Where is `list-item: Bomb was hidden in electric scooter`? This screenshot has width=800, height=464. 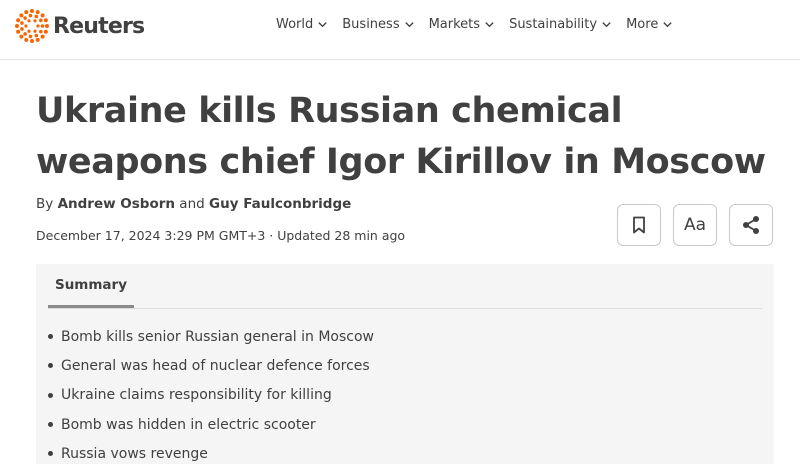
list-item: Bomb was hidden in electric scooter is located at coordinates (211, 424).